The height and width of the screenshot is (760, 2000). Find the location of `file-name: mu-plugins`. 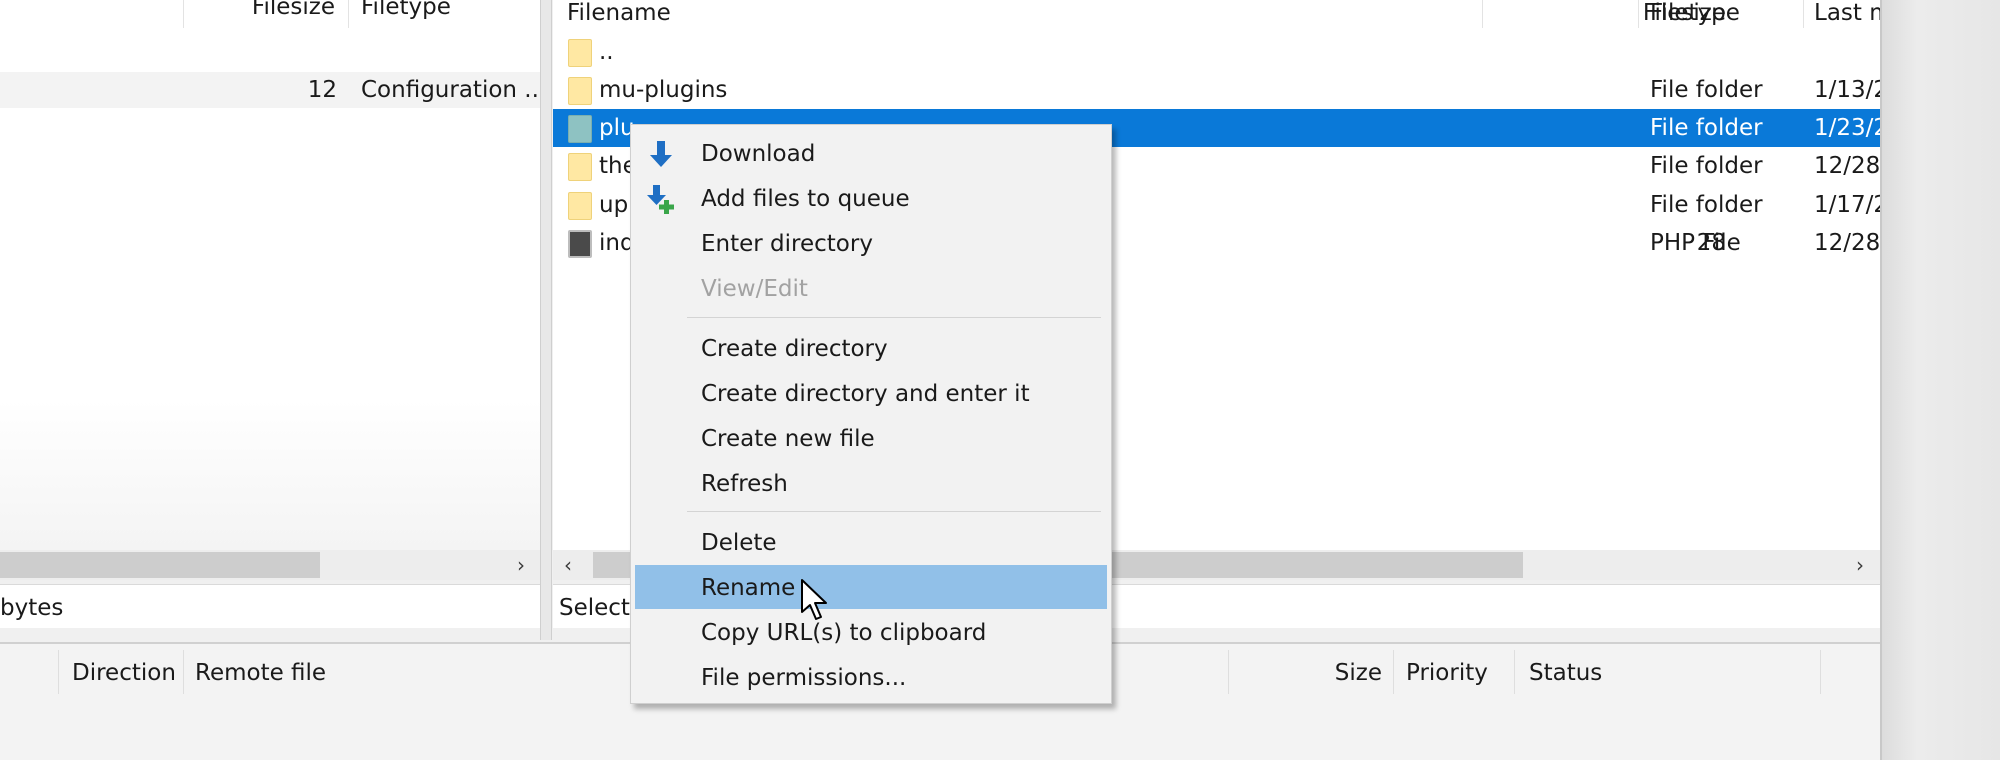

file-name: mu-plugins is located at coordinates (663, 90).